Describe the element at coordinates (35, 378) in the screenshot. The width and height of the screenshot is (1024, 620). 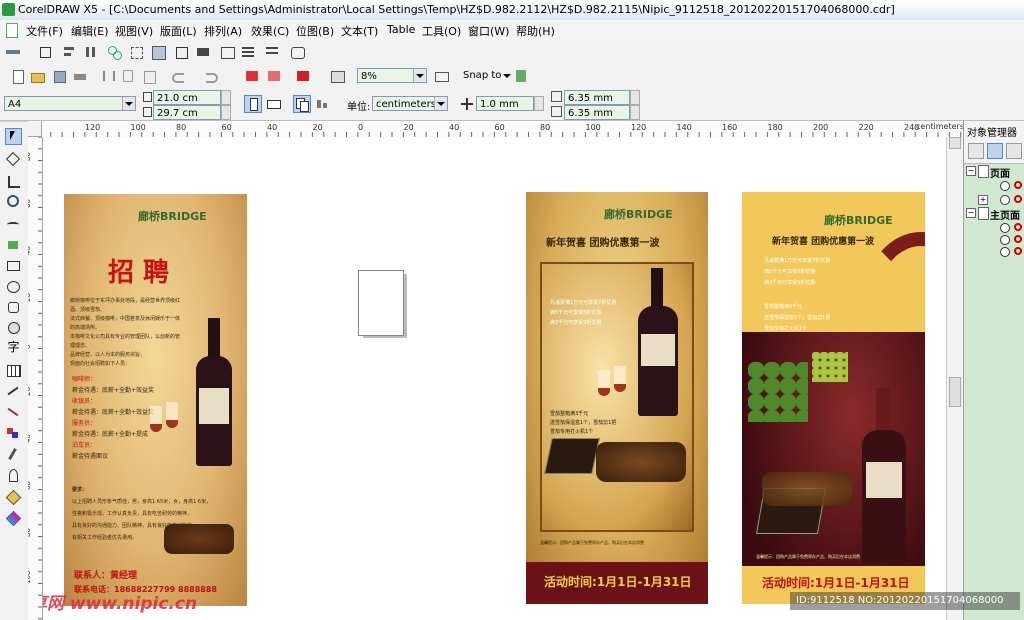
I see `vertical-ruler: 80 60 40 20 0 20 40 60 80 100` at that location.